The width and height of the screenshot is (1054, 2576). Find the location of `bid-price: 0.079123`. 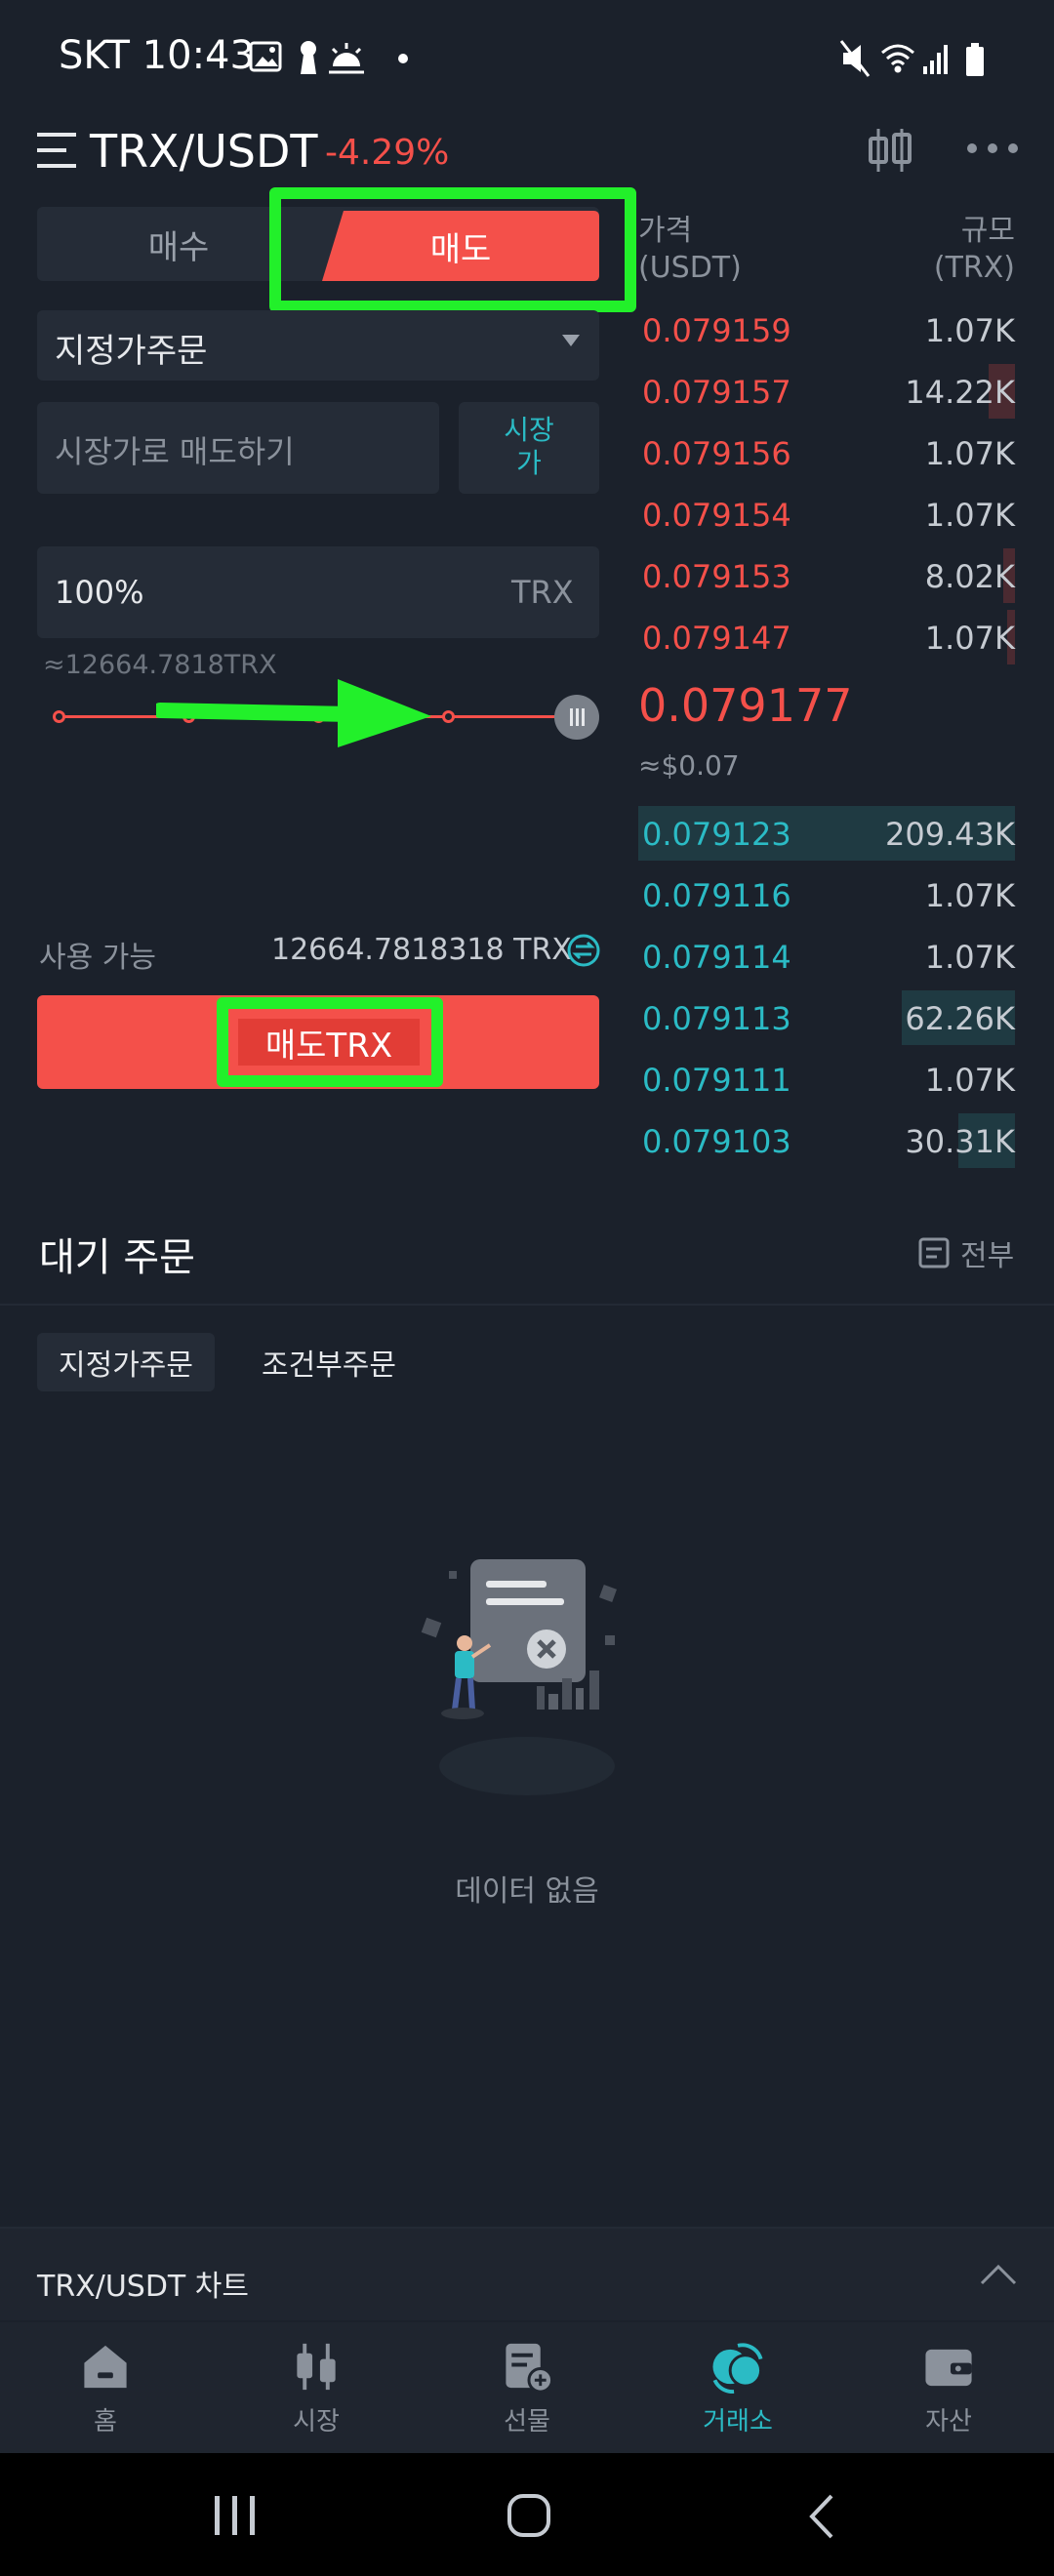

bid-price: 0.079123 is located at coordinates (716, 834).